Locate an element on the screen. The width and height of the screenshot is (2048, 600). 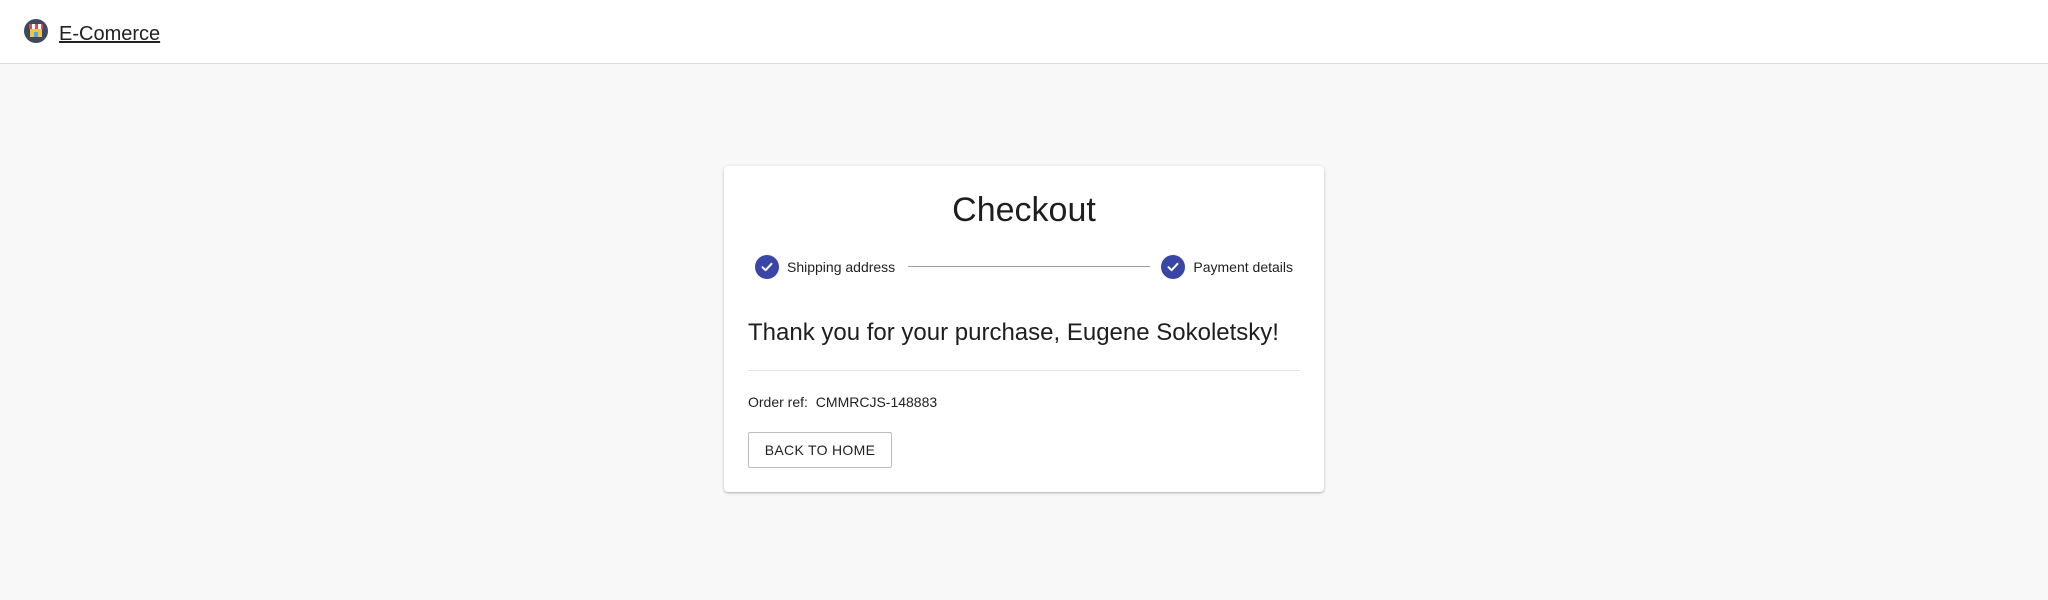
order-ref-label: Order ref: is located at coordinates (778, 402).